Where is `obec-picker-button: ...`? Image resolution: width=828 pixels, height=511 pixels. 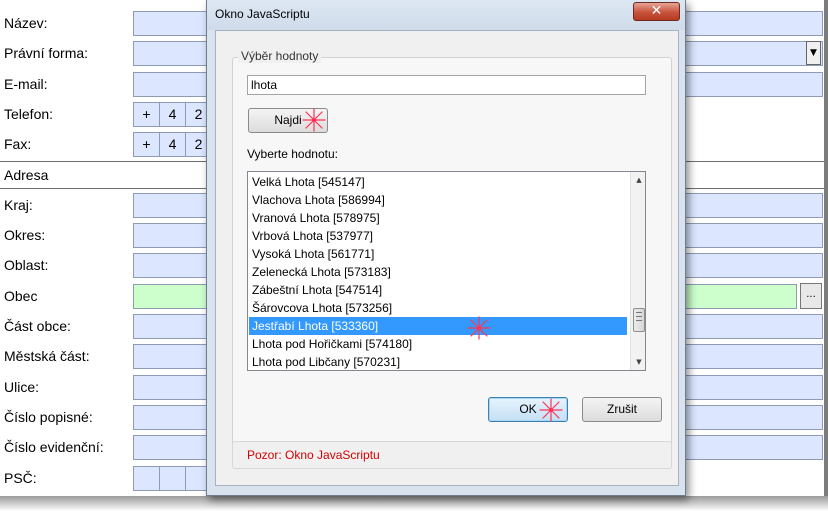 obec-picker-button: ... is located at coordinates (811, 296).